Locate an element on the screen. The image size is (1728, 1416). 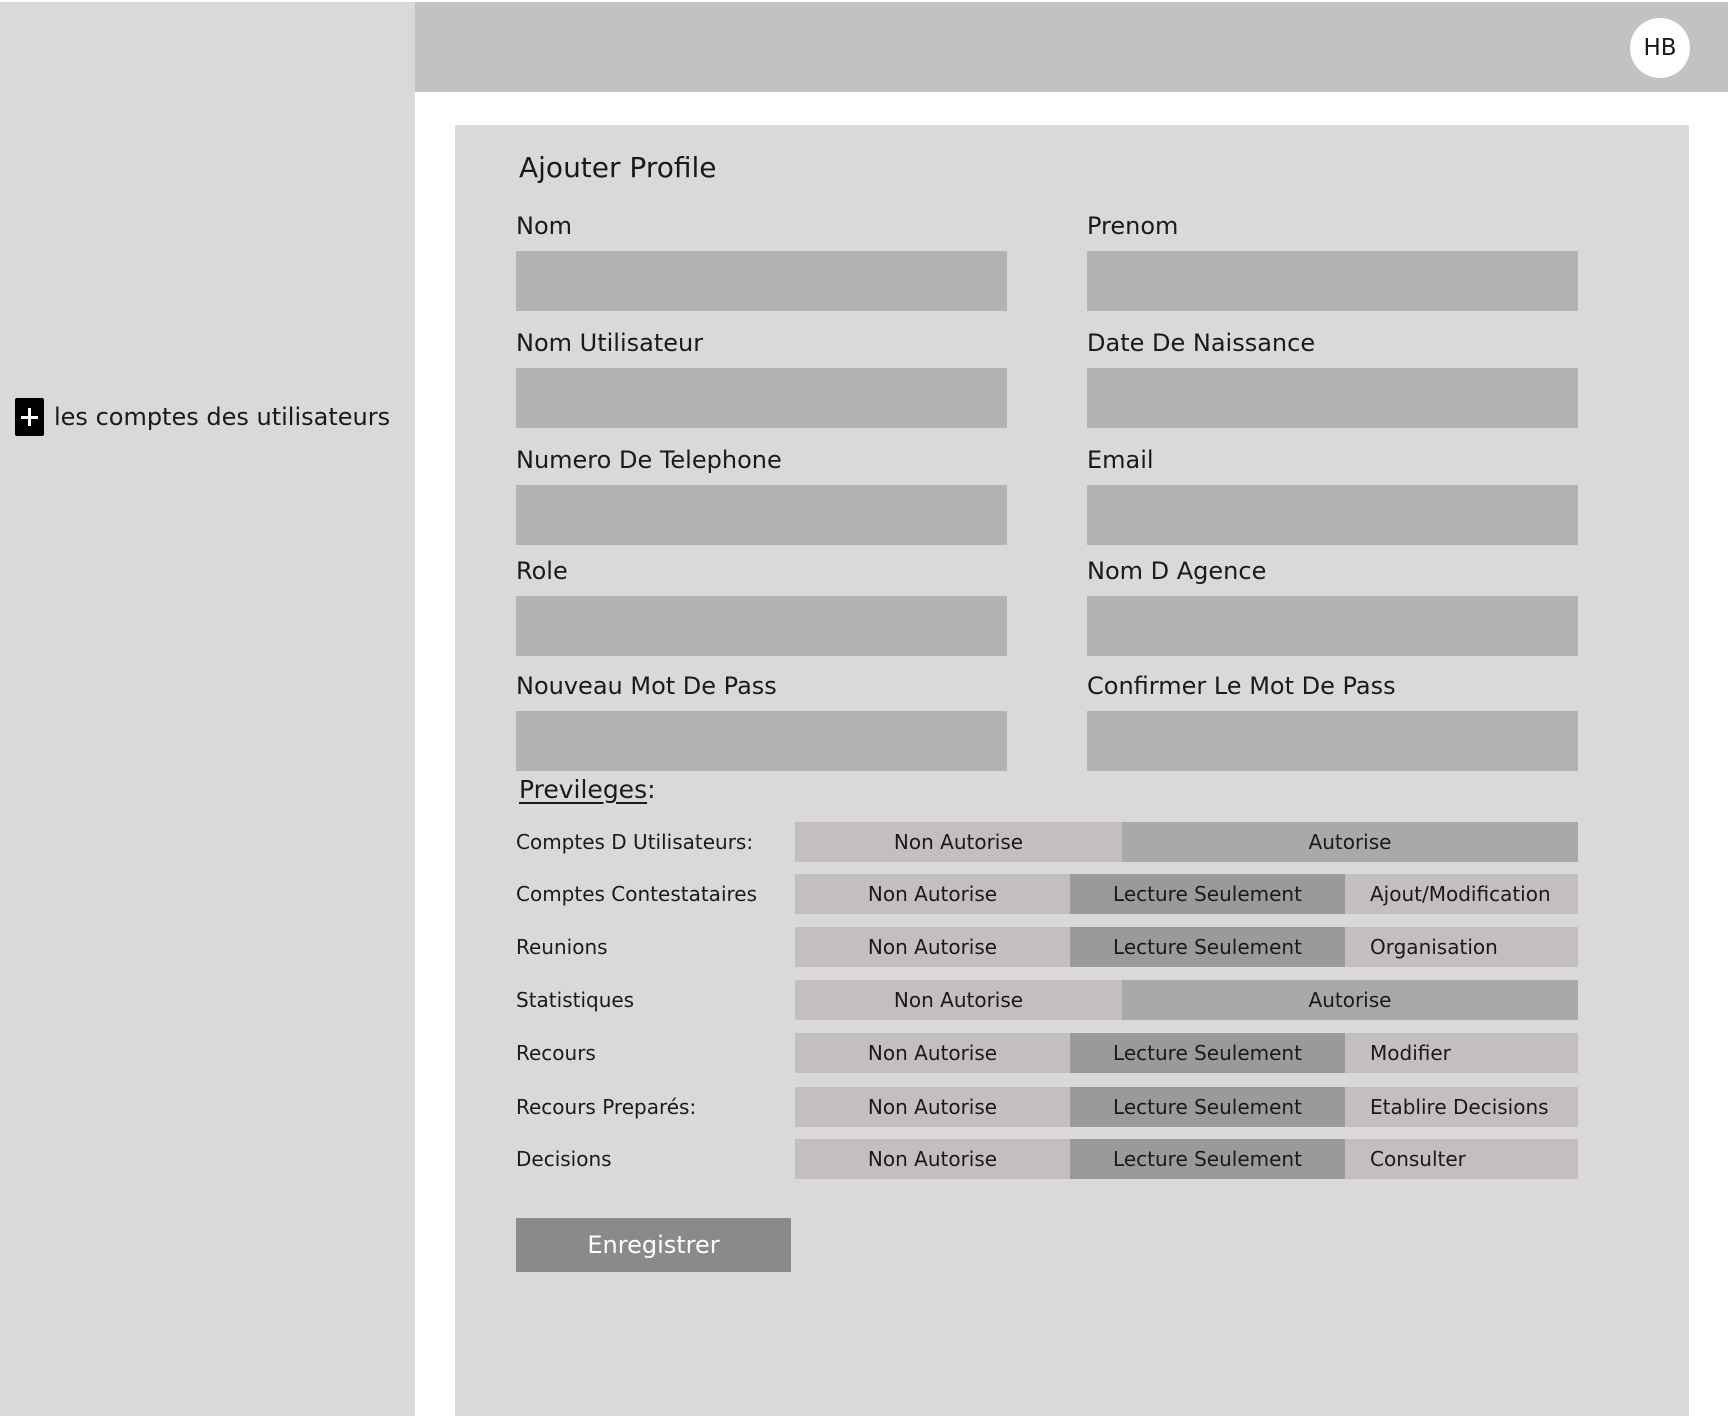
nom-field-group: Nom is located at coordinates (761, 261).